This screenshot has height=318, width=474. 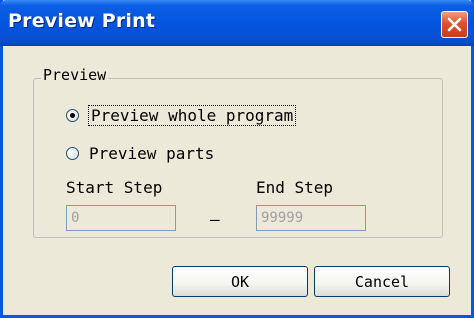 I want to click on close-button, so click(x=454, y=24).